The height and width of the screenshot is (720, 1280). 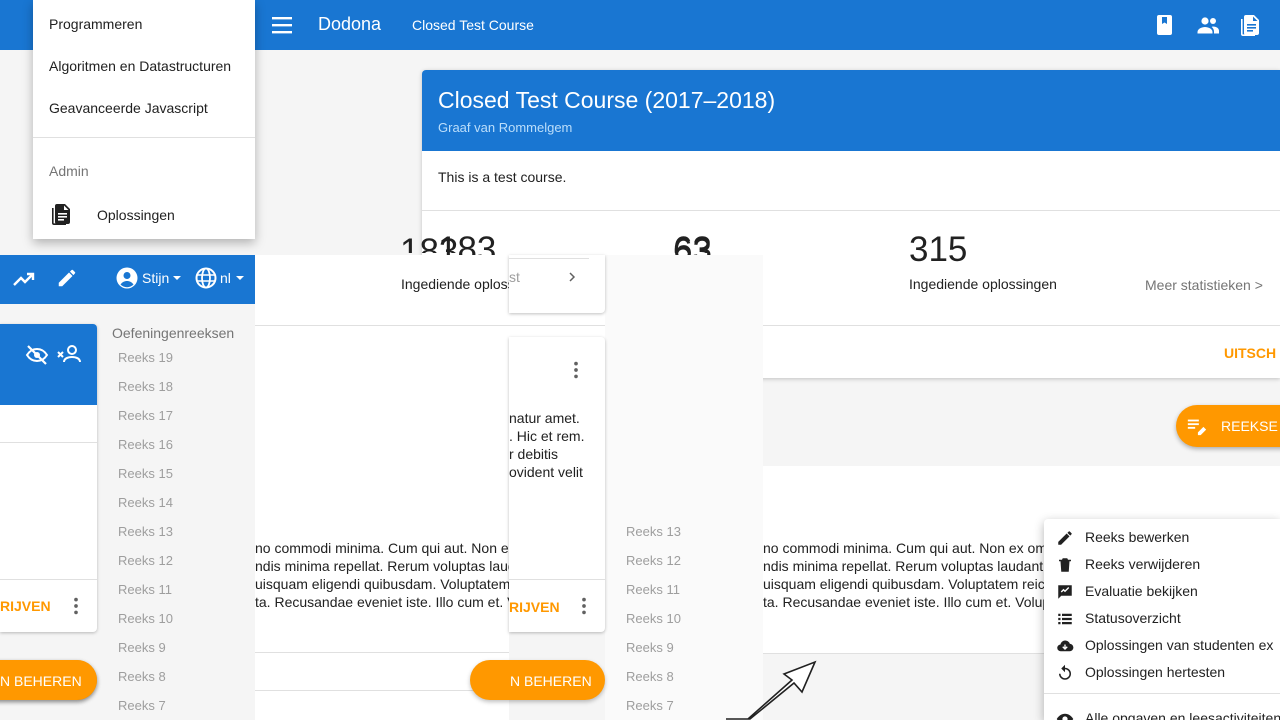 I want to click on unsubscribe-button: UITSCH, so click(x=1250, y=353).